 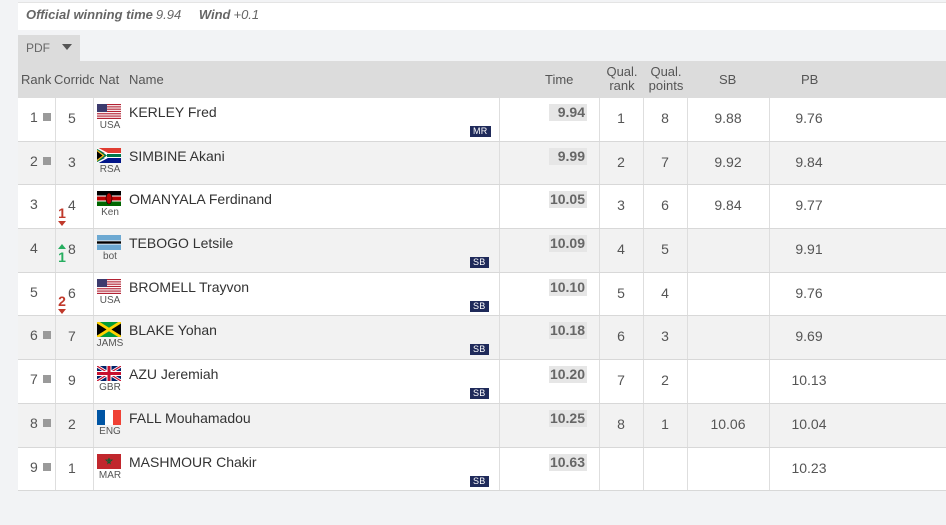 I want to click on table-row: 2 3 RSA SIMBINE Akani 9.99 2 7 9.92 9.84, so click(x=482, y=163).